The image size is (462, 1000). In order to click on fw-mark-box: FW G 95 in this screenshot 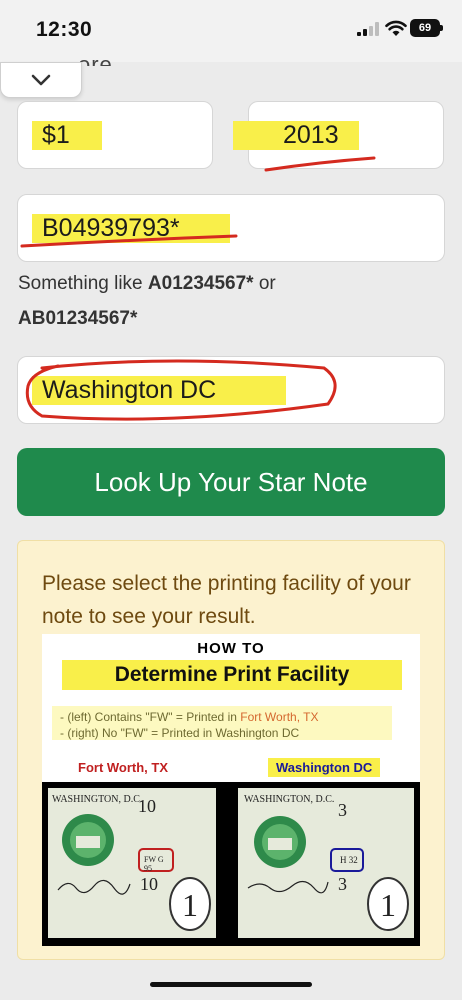, I will do `click(156, 860)`.